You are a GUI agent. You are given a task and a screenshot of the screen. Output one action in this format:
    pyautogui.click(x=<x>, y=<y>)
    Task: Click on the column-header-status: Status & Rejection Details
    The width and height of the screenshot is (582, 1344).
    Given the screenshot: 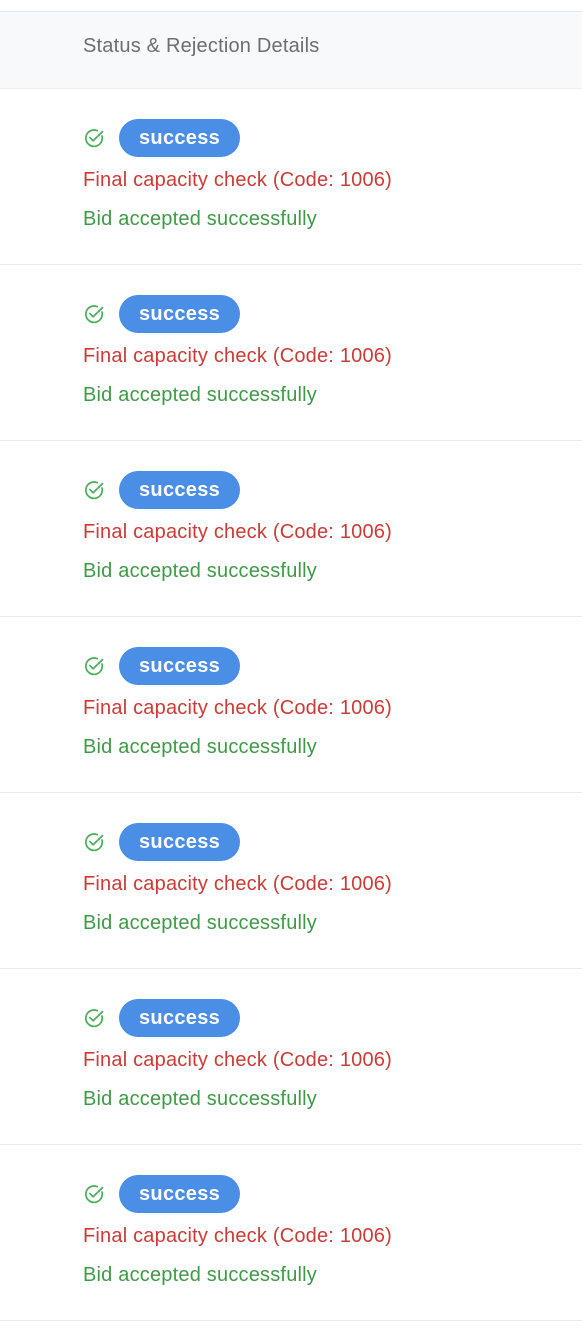 What is the action you would take?
    pyautogui.click(x=201, y=46)
    